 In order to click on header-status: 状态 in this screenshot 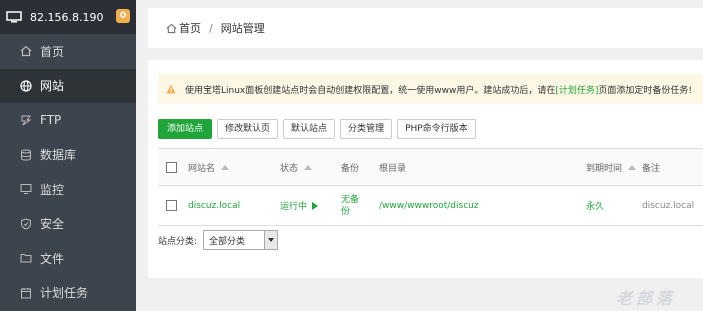, I will do `click(296, 167)`.